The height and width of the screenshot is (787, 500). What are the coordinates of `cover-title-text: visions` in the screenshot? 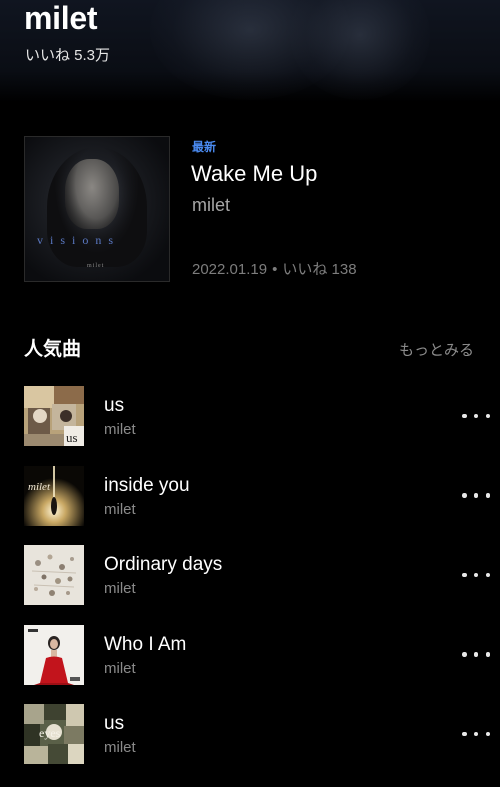 It's located at (79, 240).